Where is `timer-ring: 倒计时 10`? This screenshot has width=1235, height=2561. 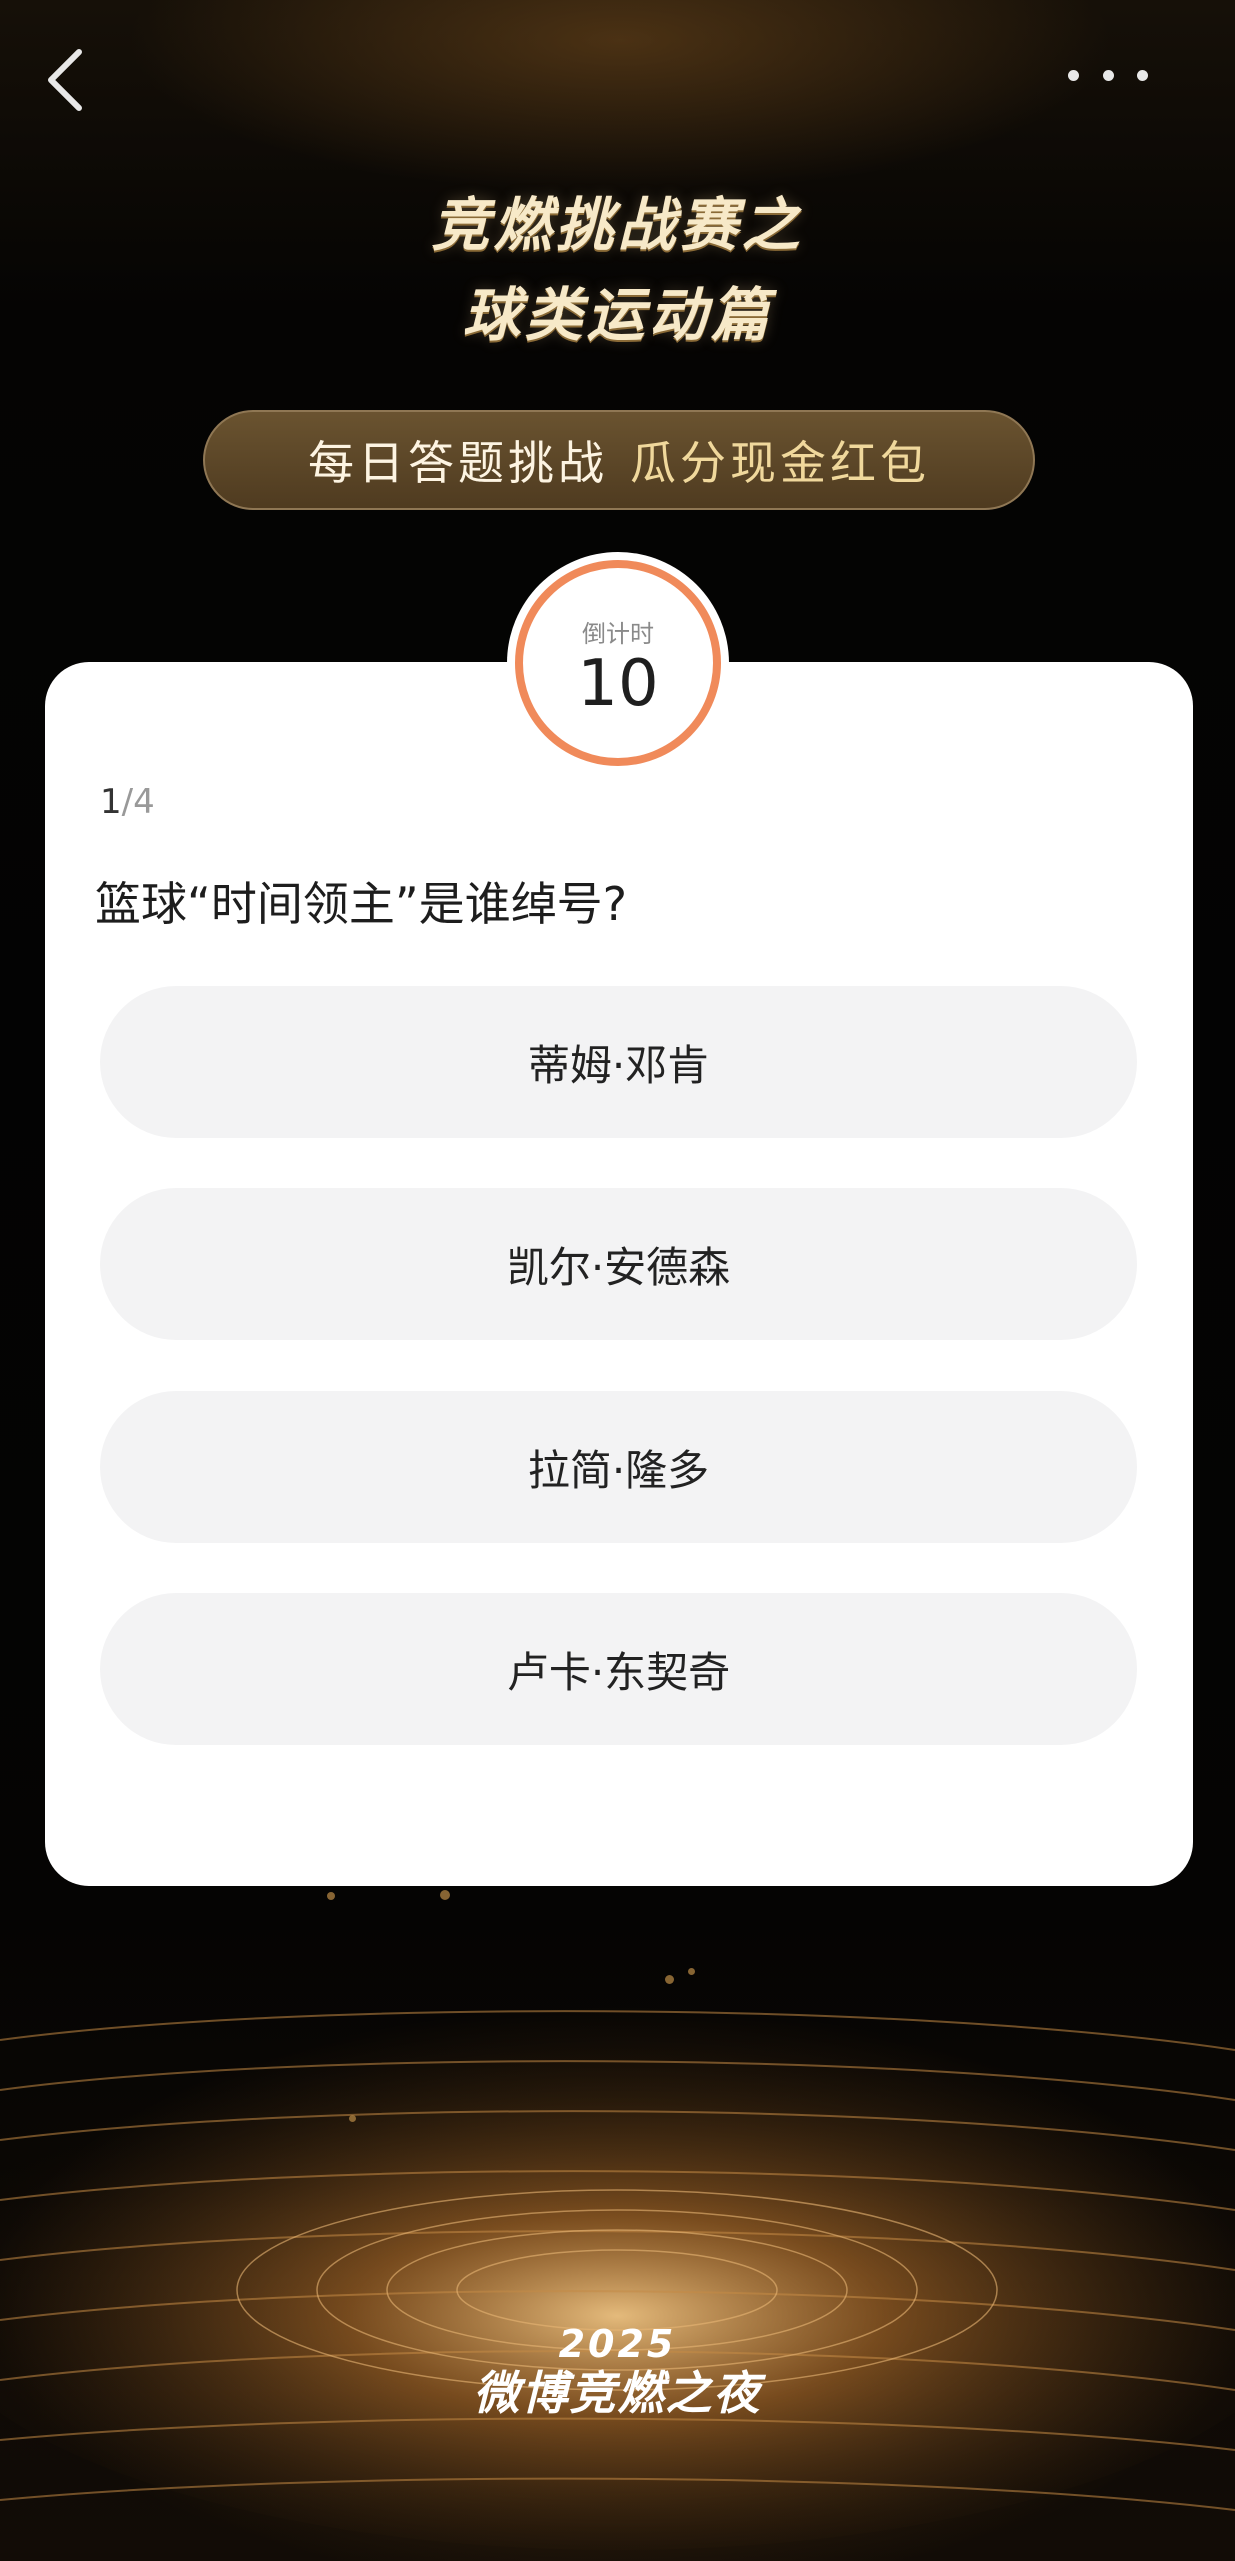 timer-ring: 倒计时 10 is located at coordinates (618, 663).